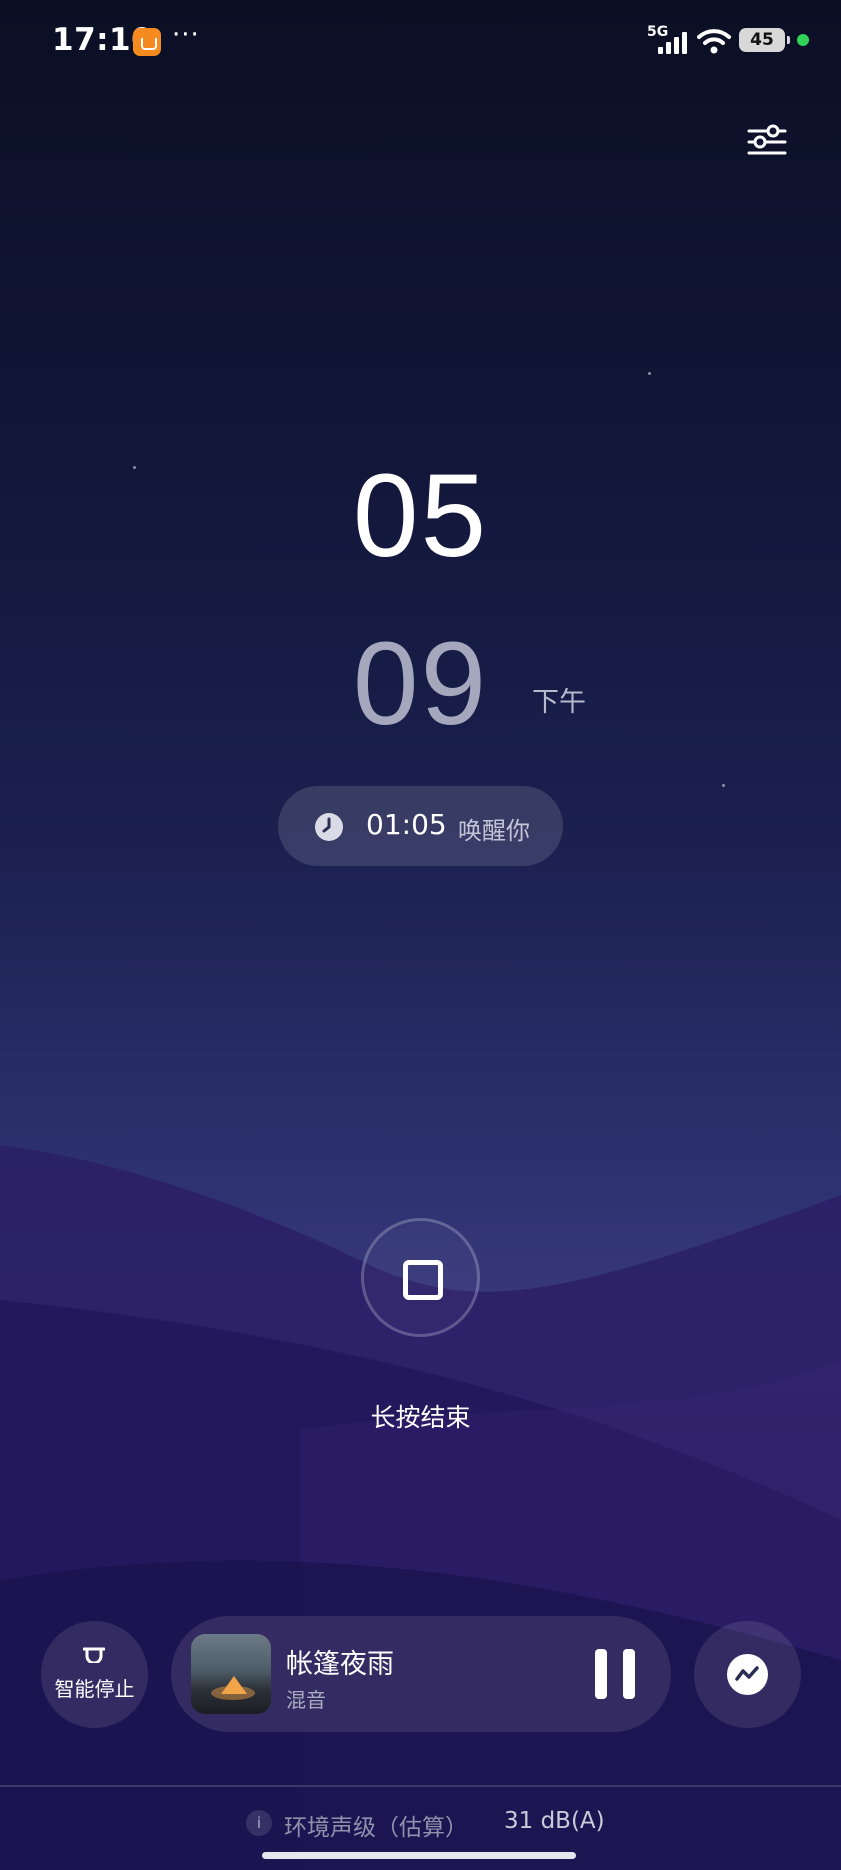 The width and height of the screenshot is (841, 1870). What do you see at coordinates (376, 1828) in the screenshot?
I see `environment-label: 环境声级（估算）` at bounding box center [376, 1828].